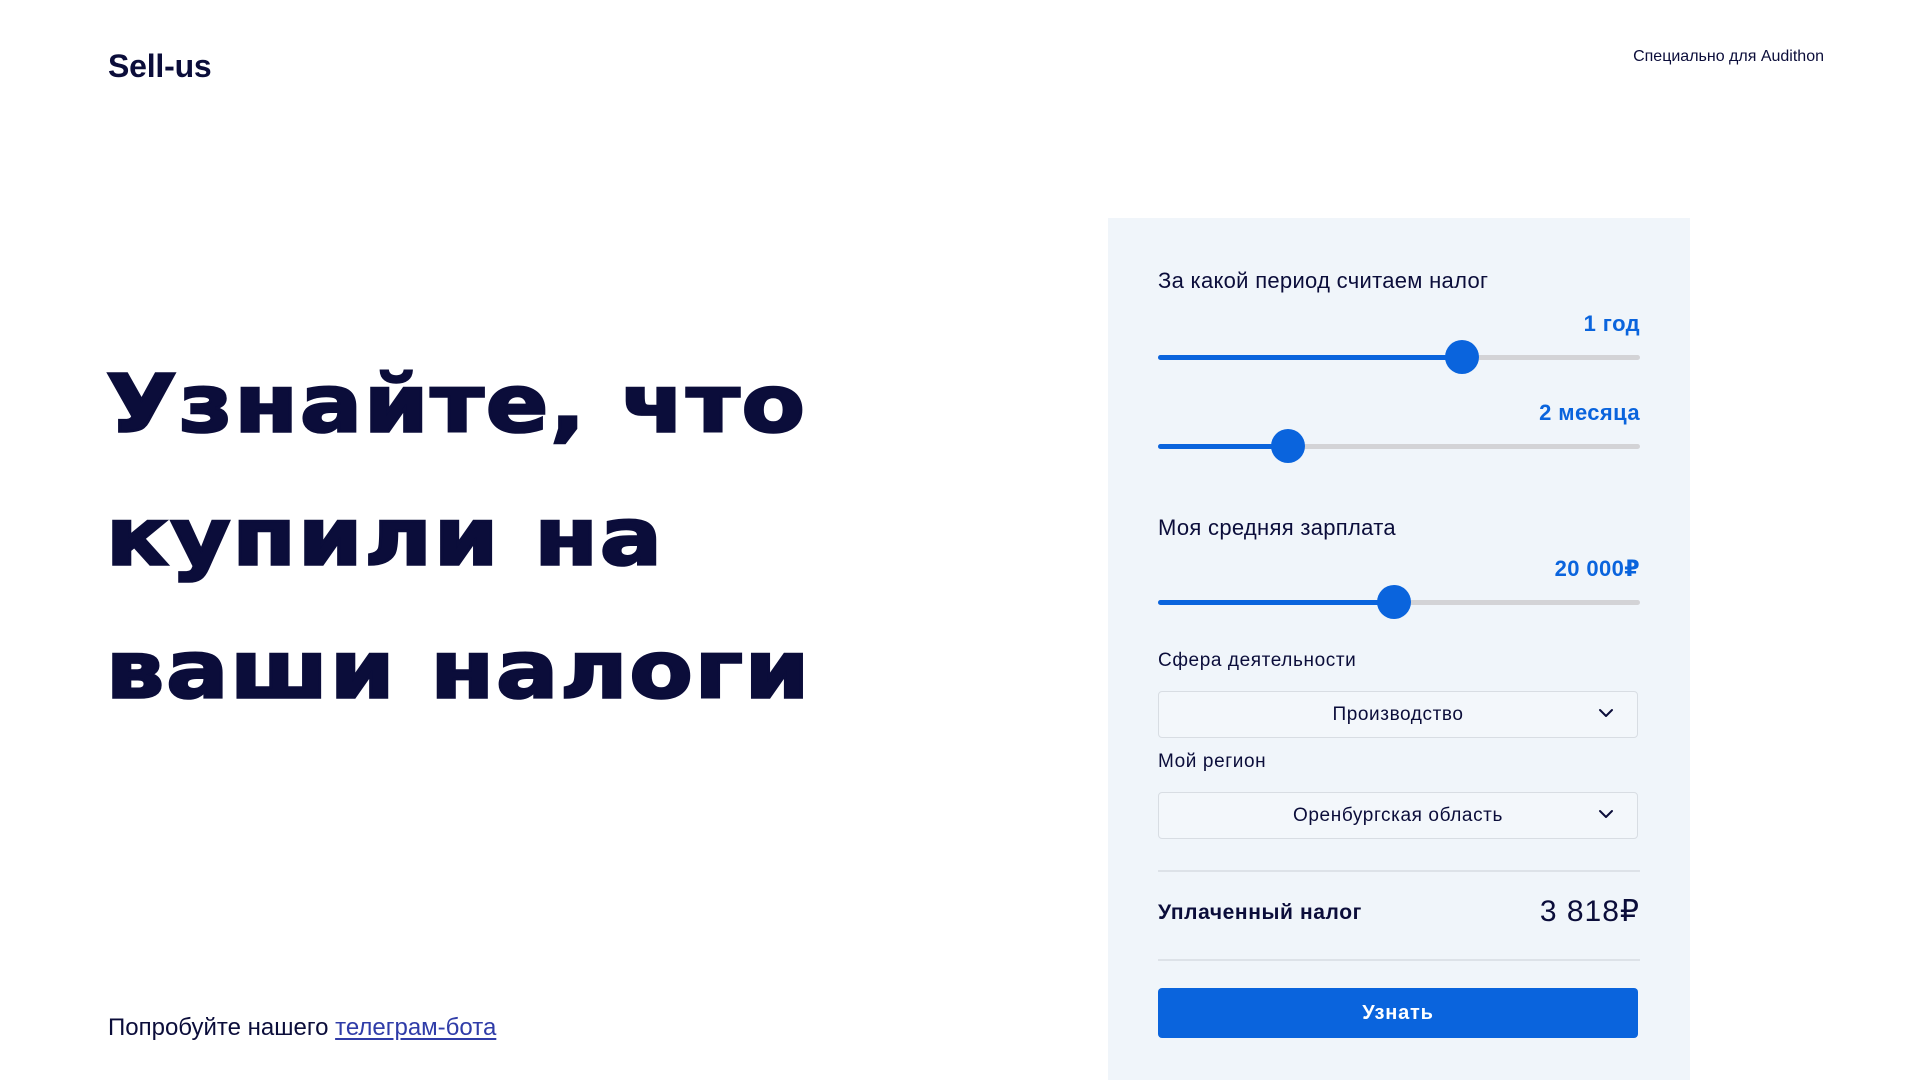 This screenshot has height=1080, width=1920. What do you see at coordinates (1212, 761) in the screenshot?
I see `region-label: Мой регион` at bounding box center [1212, 761].